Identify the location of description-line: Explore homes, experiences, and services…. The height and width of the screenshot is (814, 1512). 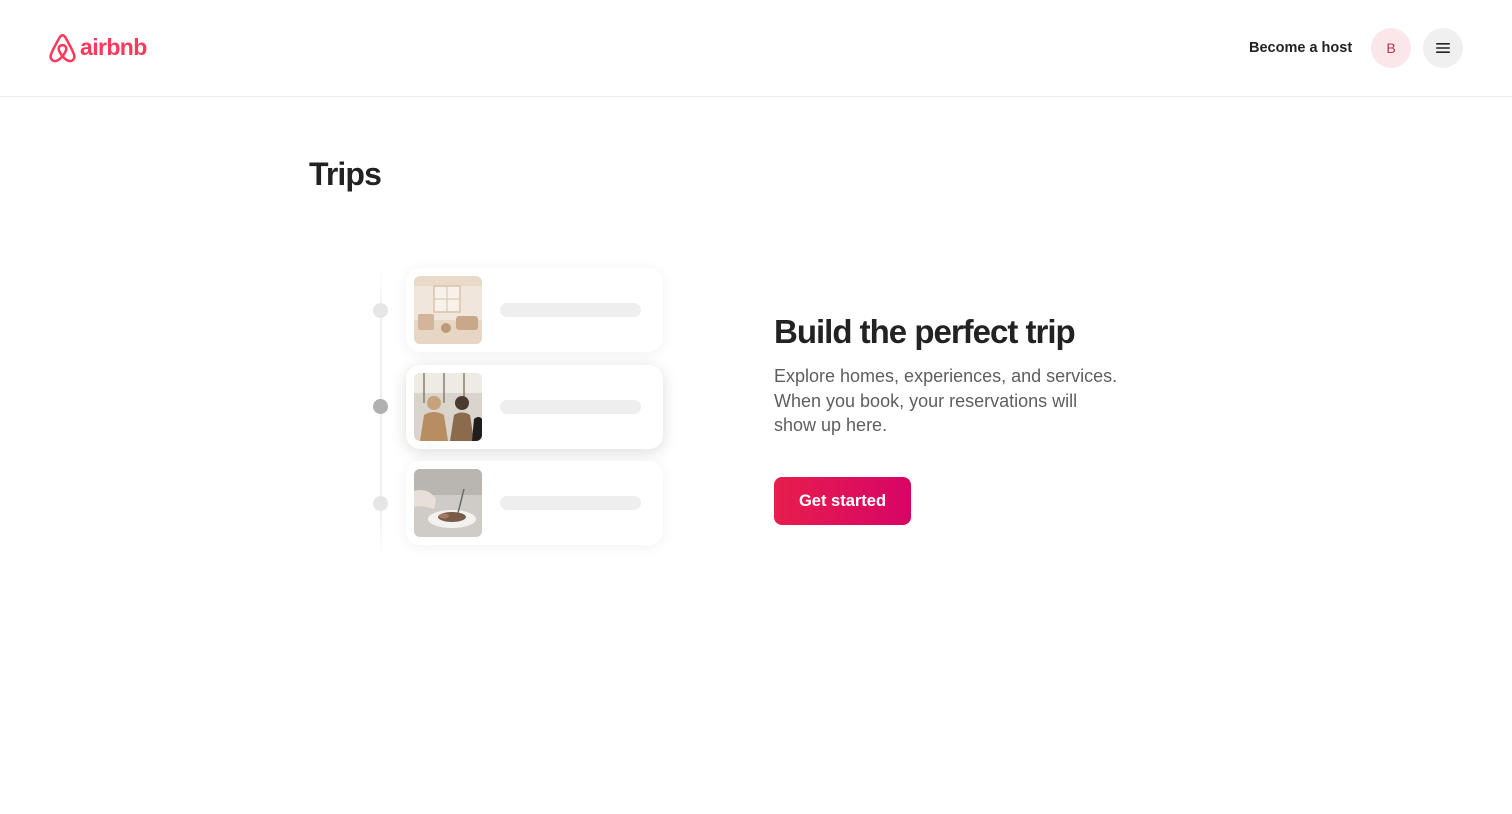
(946, 376).